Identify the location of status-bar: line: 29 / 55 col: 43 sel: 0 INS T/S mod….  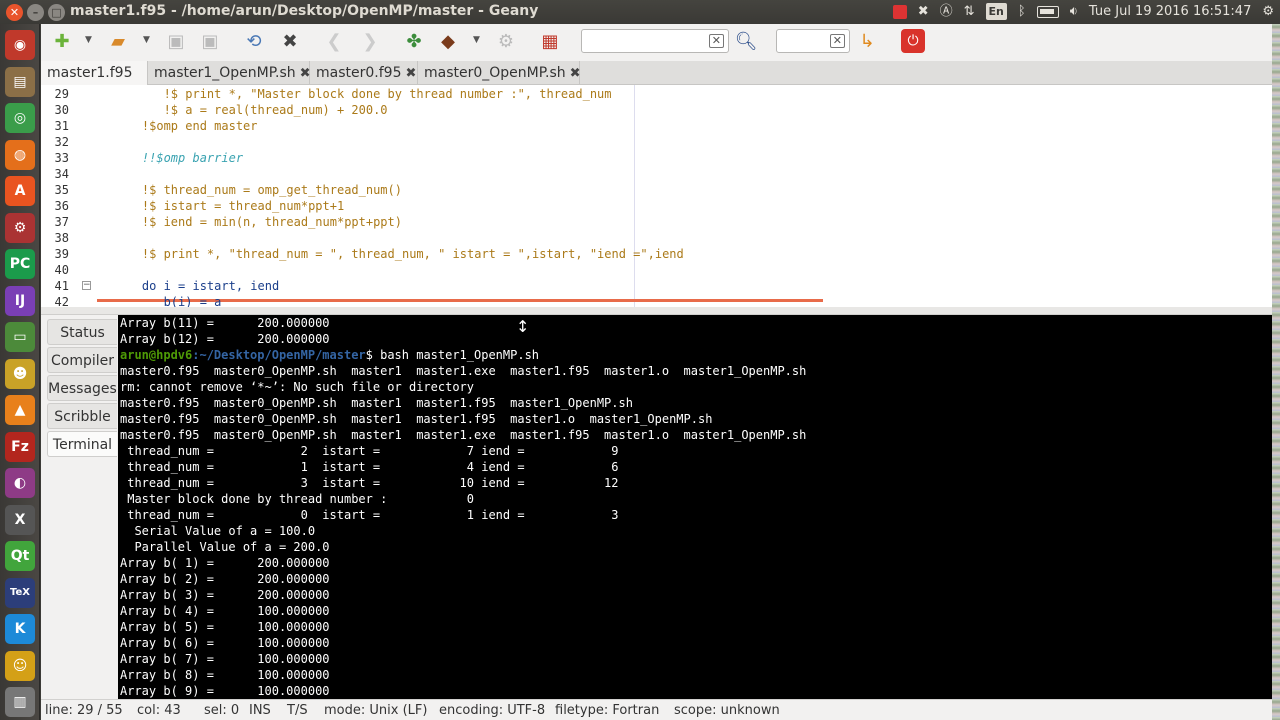
(660, 709).